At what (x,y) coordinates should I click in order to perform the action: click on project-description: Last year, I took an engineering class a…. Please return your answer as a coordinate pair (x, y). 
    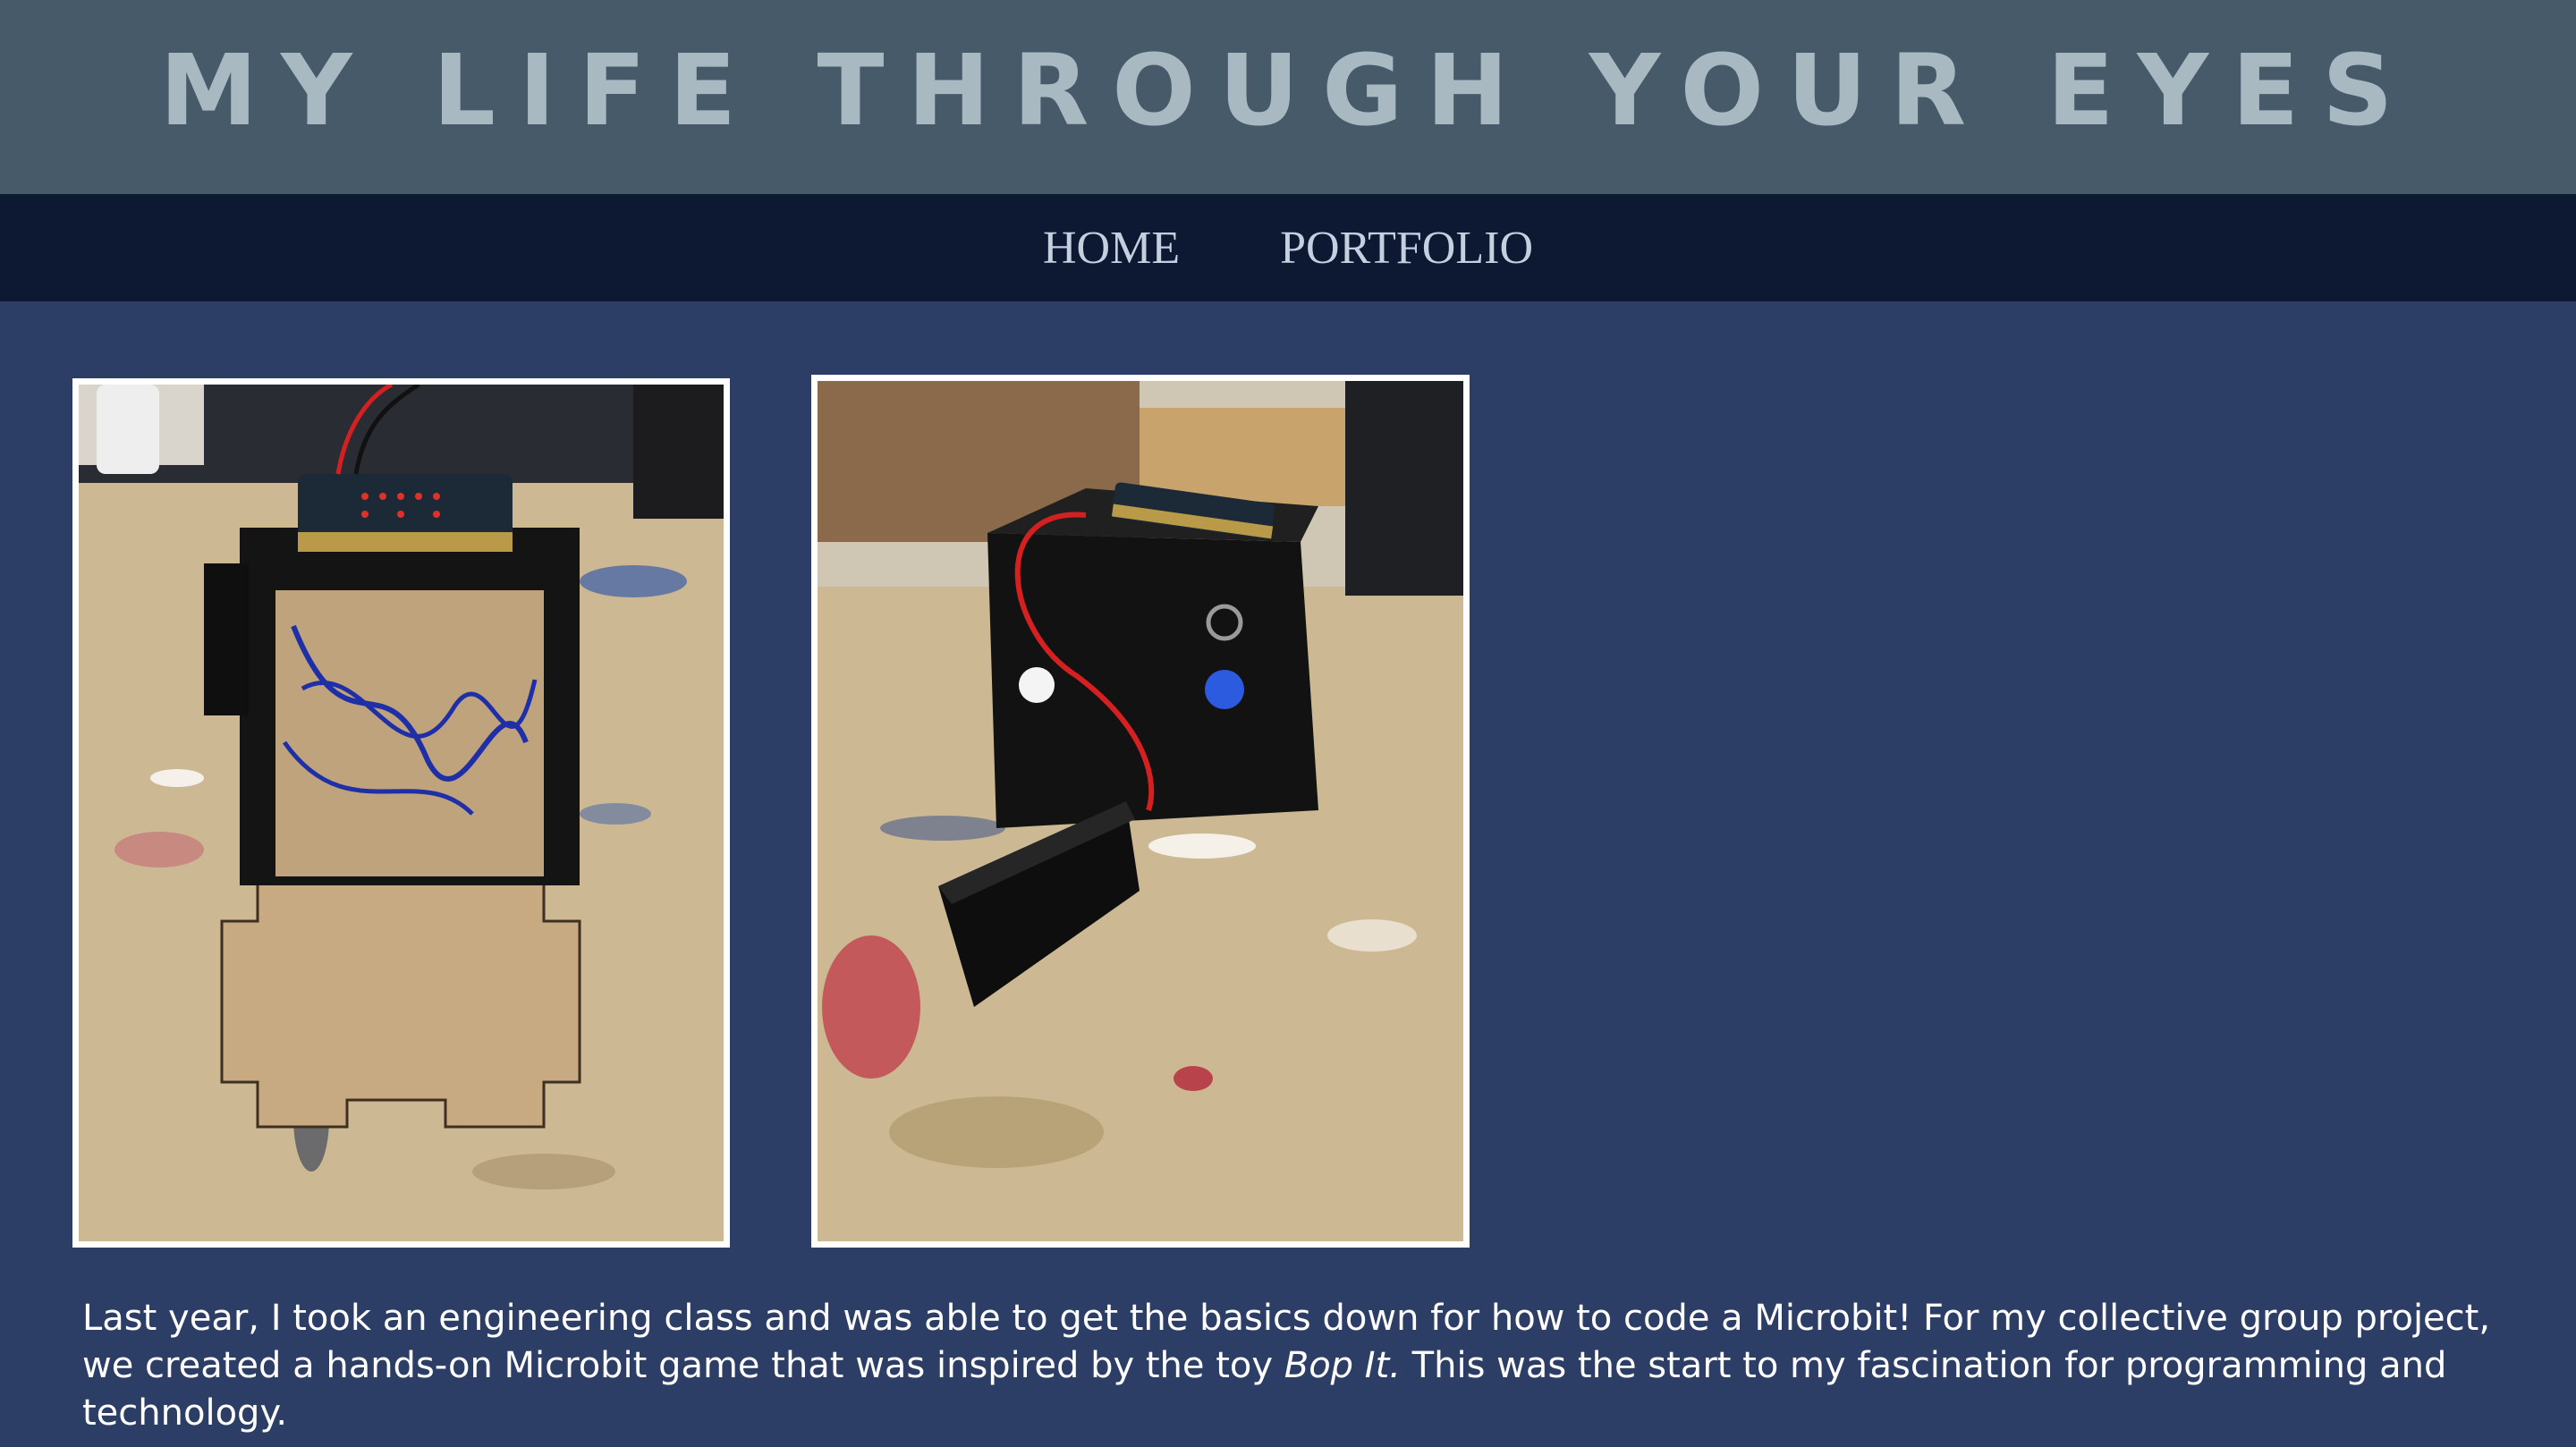
    Looking at the image, I should click on (1307, 1366).